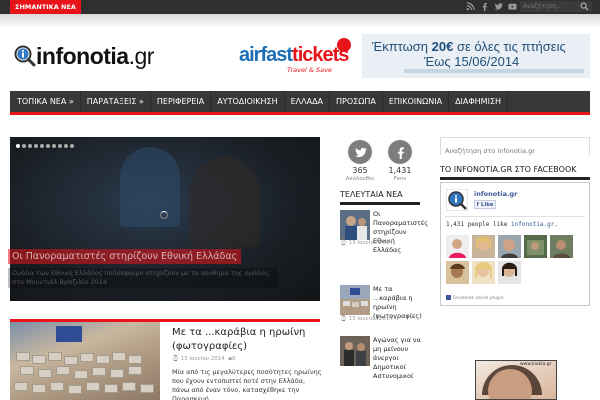 This screenshot has height=400, width=600. I want to click on rss-icon, so click(470, 6).